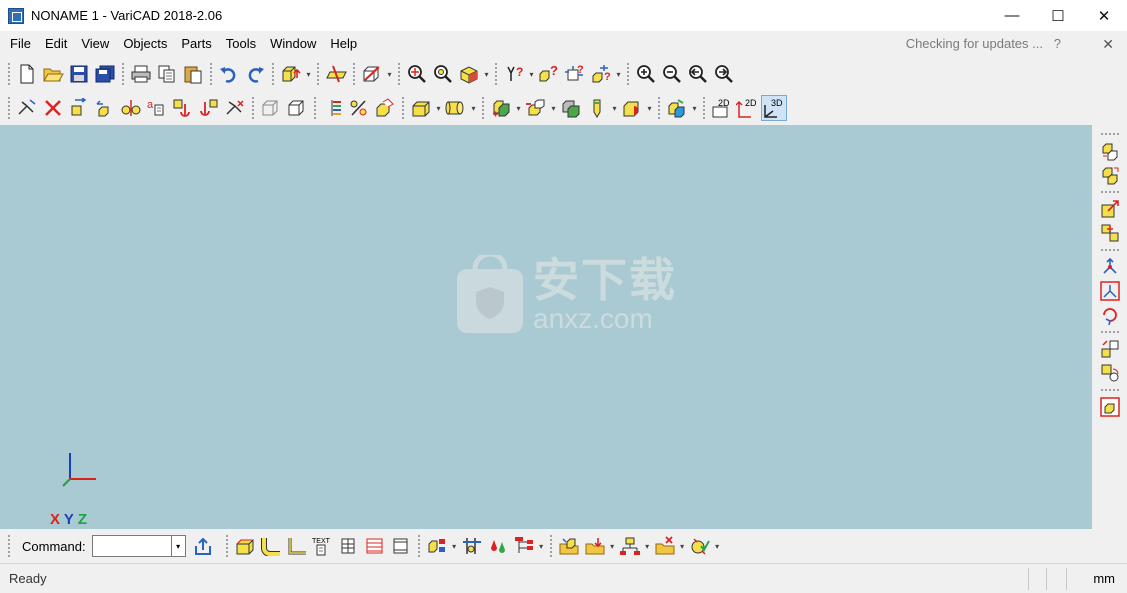 The width and height of the screenshot is (1127, 593). I want to click on pencil-edit-dropdown: ▾, so click(614, 108).